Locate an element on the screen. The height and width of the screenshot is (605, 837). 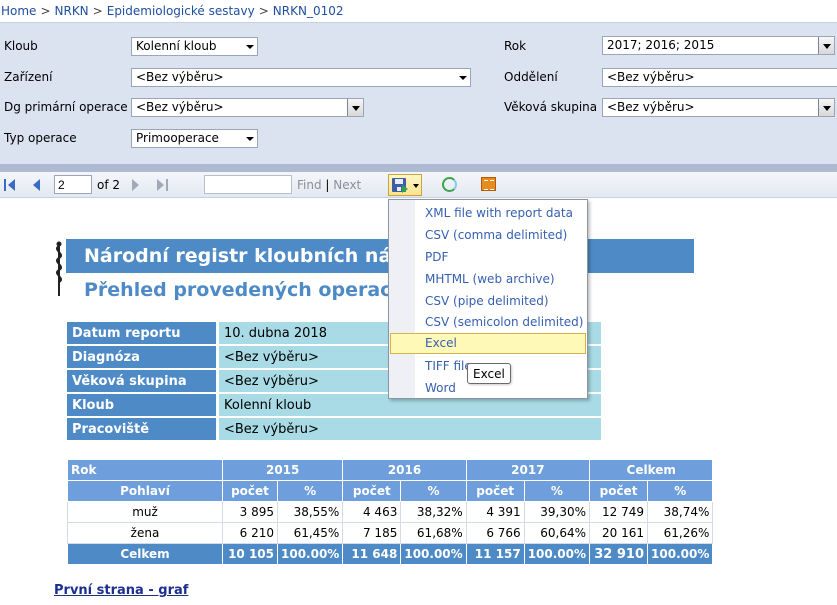
vekova-skupina-select-value: <Bez výběru> is located at coordinates (651, 107).